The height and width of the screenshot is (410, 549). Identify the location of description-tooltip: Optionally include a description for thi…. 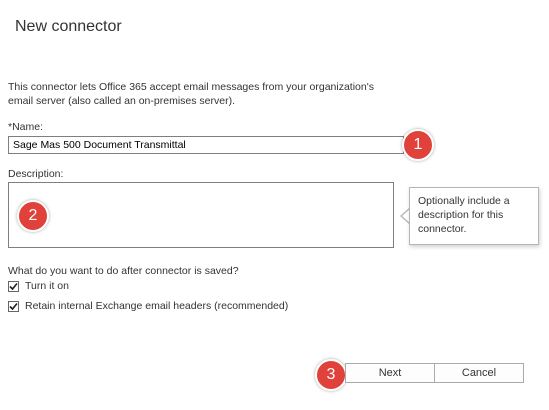
(474, 216).